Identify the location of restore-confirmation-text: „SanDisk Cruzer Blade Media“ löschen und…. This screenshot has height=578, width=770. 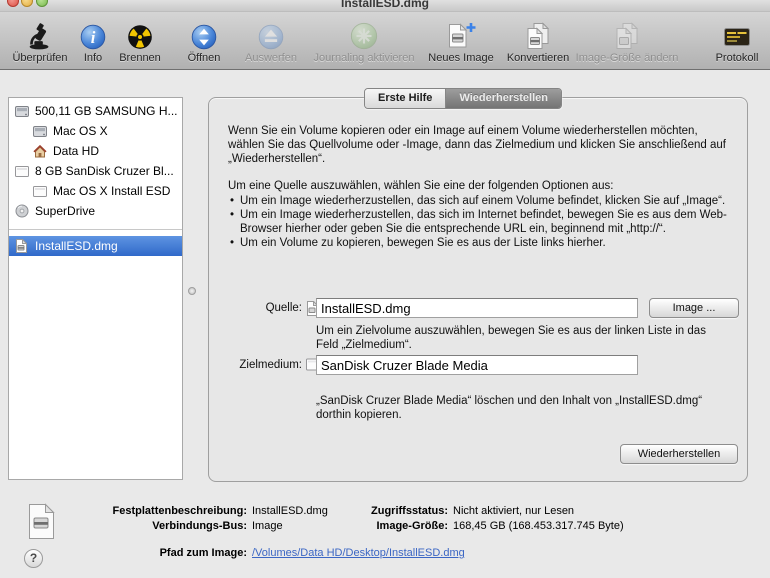
(509, 408).